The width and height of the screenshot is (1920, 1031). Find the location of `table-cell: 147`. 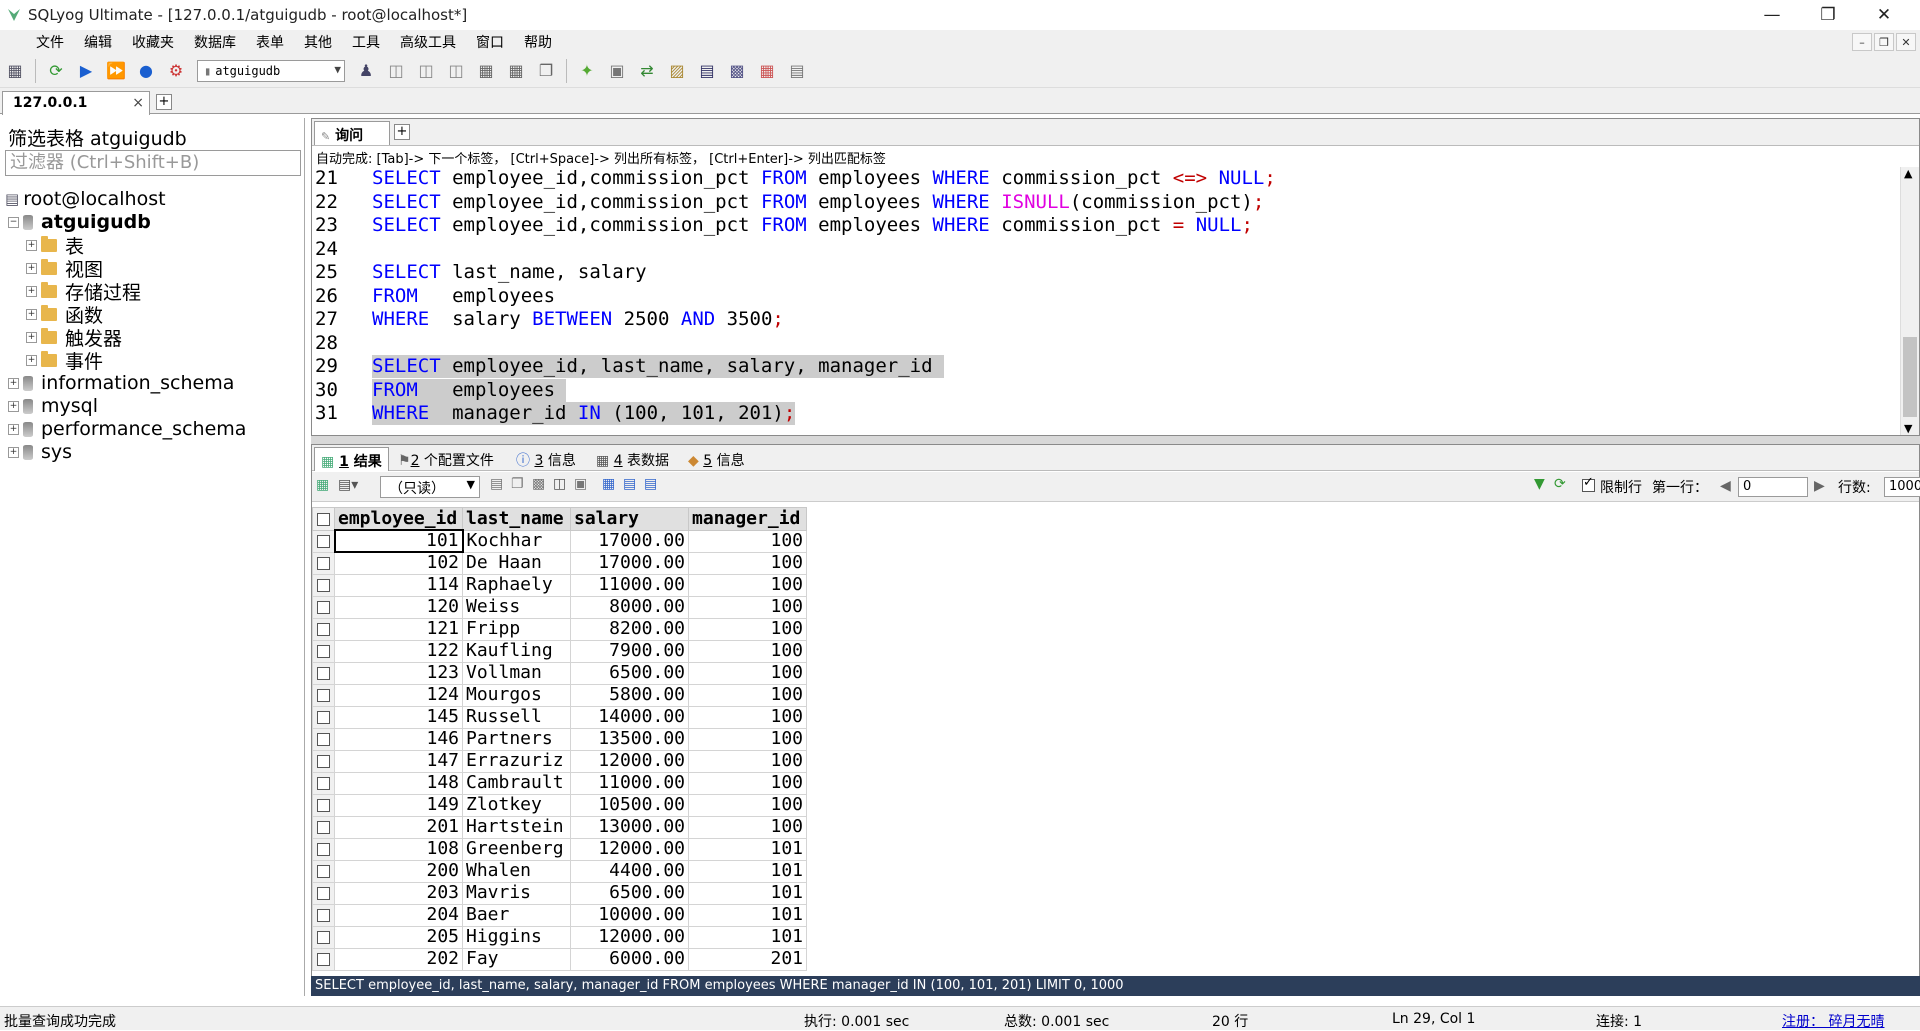

table-cell: 147 is located at coordinates (398, 761).